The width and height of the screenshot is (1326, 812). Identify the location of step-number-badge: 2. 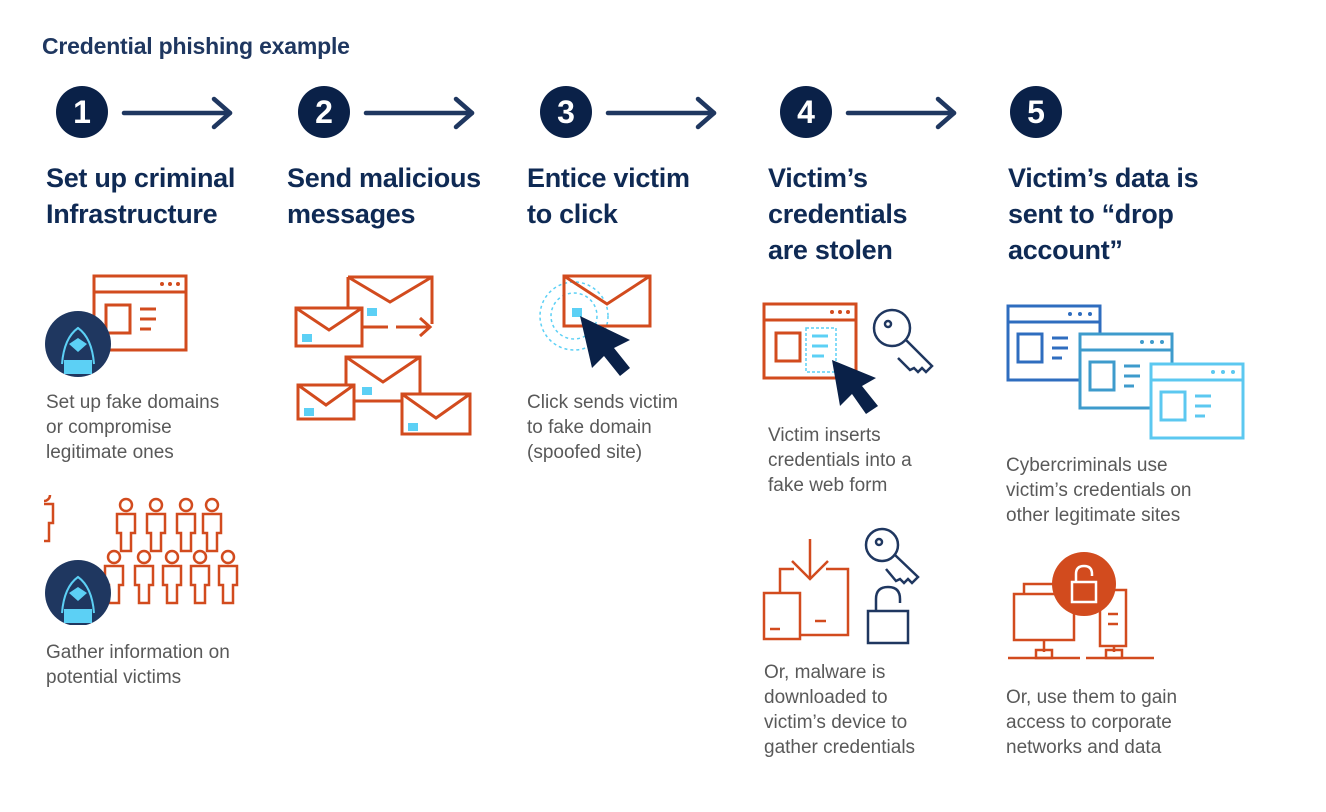
(324, 112).